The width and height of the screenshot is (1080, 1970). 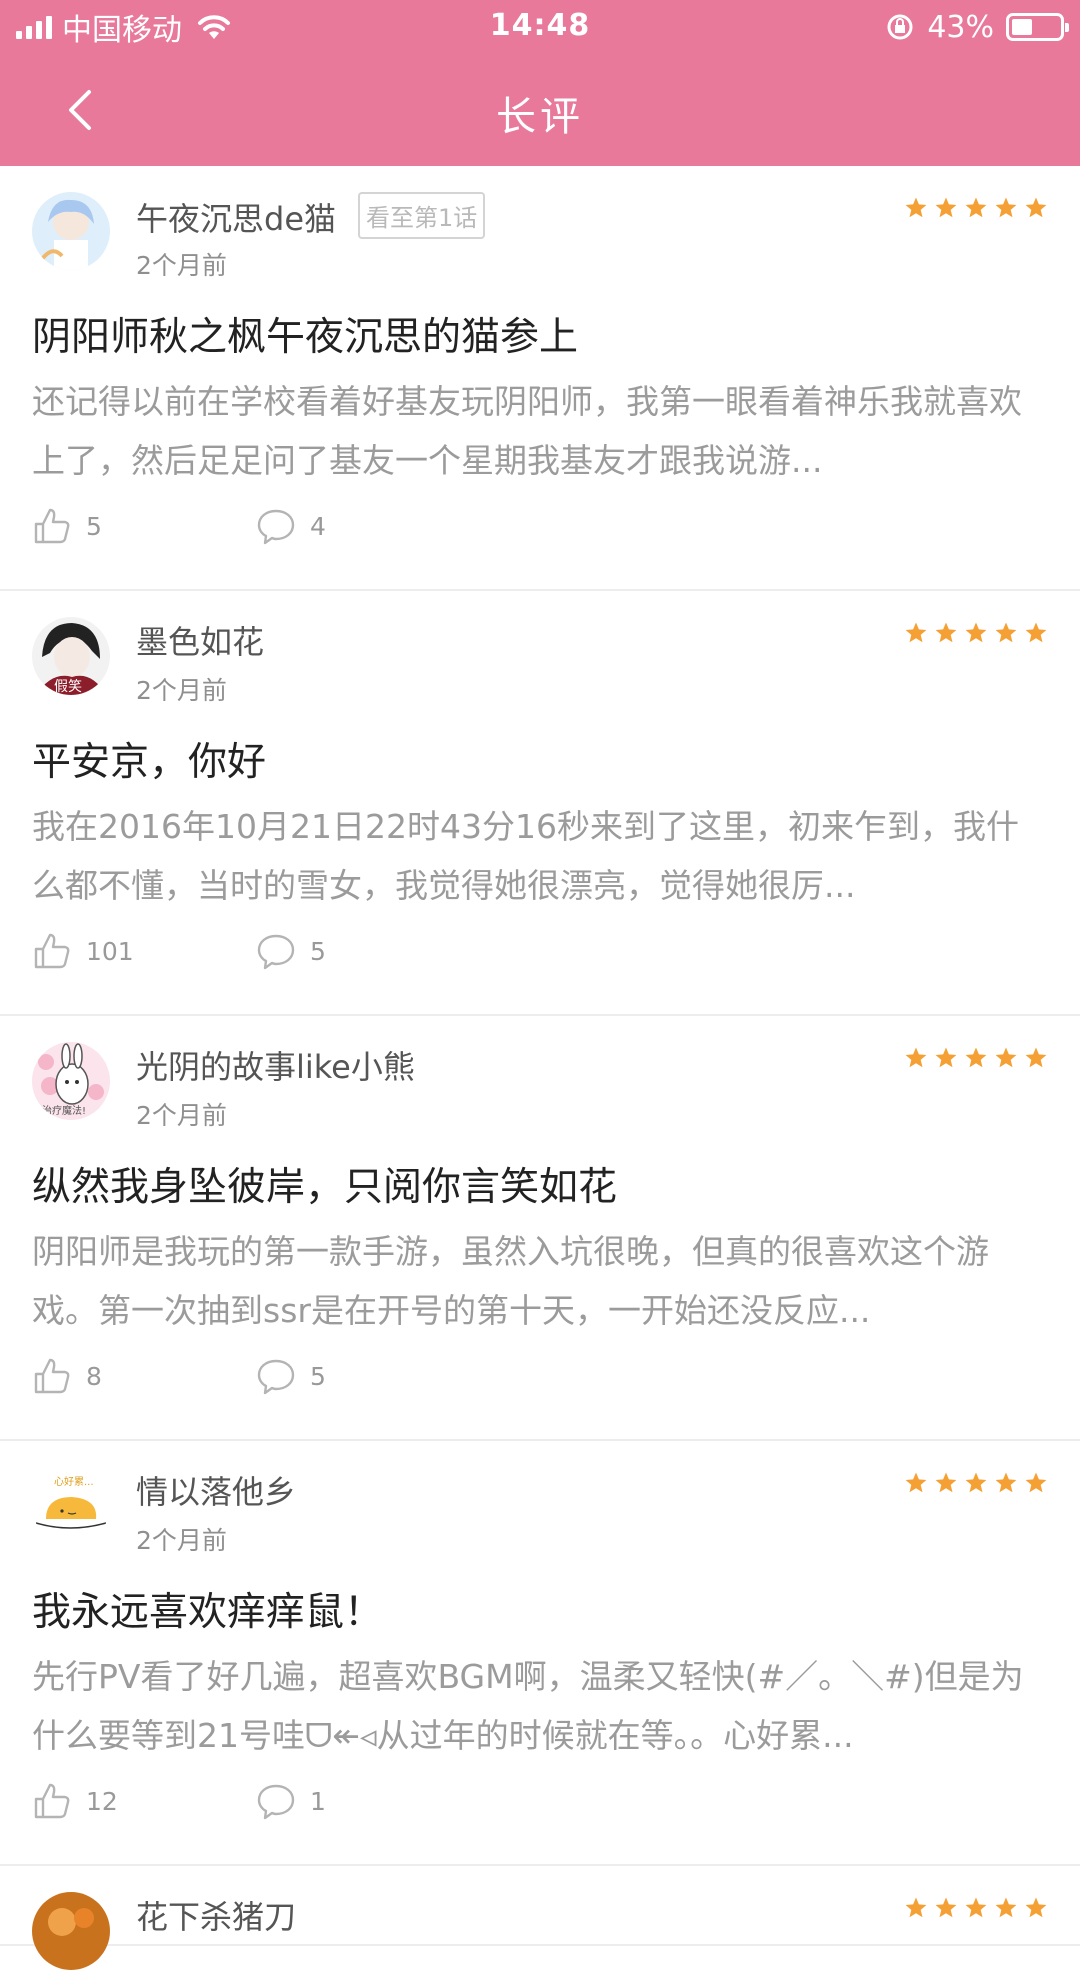 I want to click on username: 午夜沉思de猫 看至第1话, so click(x=311, y=216).